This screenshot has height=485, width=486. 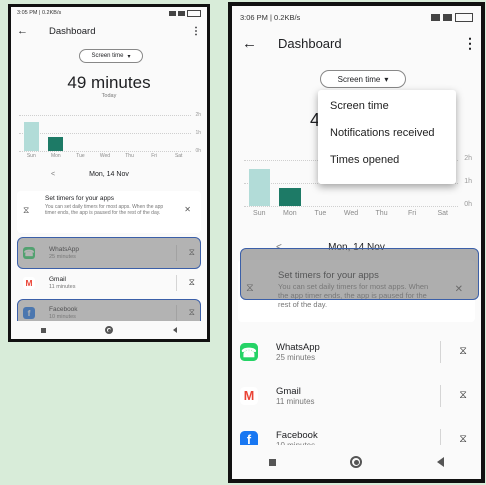 What do you see at coordinates (356, 17) in the screenshot?
I see `status-bar: 3:06 PM | 0.2KB/s` at bounding box center [356, 17].